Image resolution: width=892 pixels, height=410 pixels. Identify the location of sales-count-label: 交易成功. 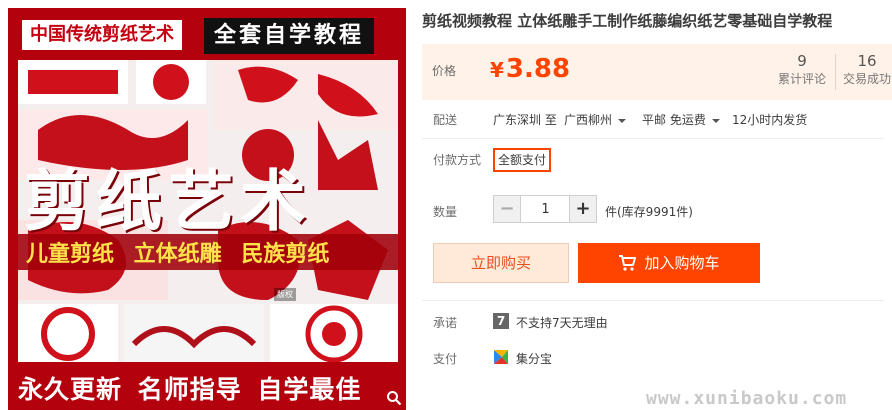
(866, 79).